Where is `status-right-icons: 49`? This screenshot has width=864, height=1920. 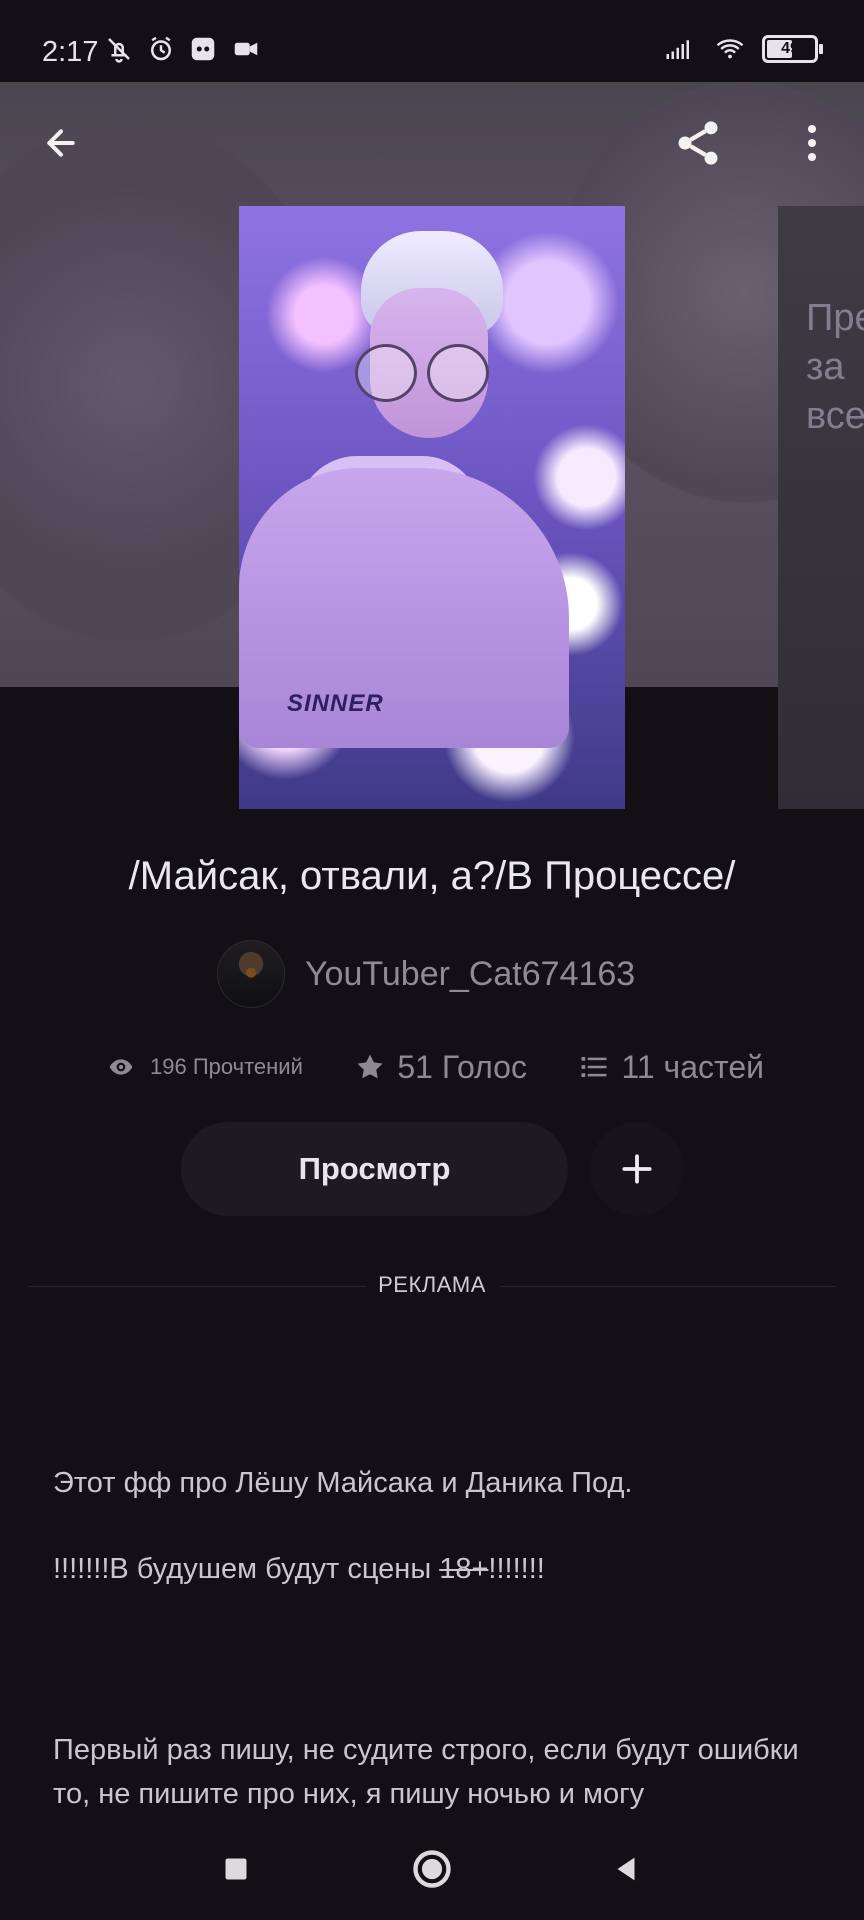
status-right-icons: 49 is located at coordinates (741, 49).